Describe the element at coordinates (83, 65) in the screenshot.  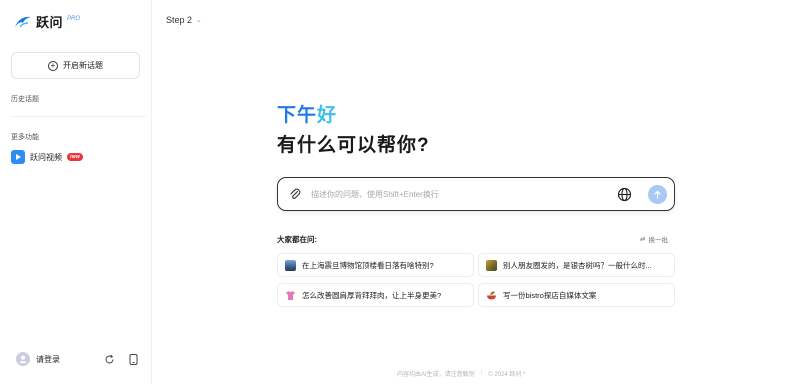
I see `new-chat-label: 开启新话题` at that location.